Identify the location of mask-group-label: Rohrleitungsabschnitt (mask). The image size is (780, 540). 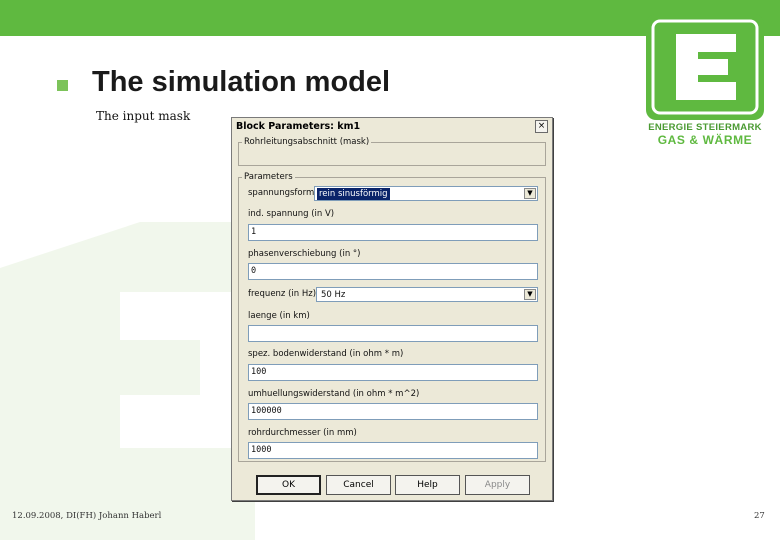
(307, 142).